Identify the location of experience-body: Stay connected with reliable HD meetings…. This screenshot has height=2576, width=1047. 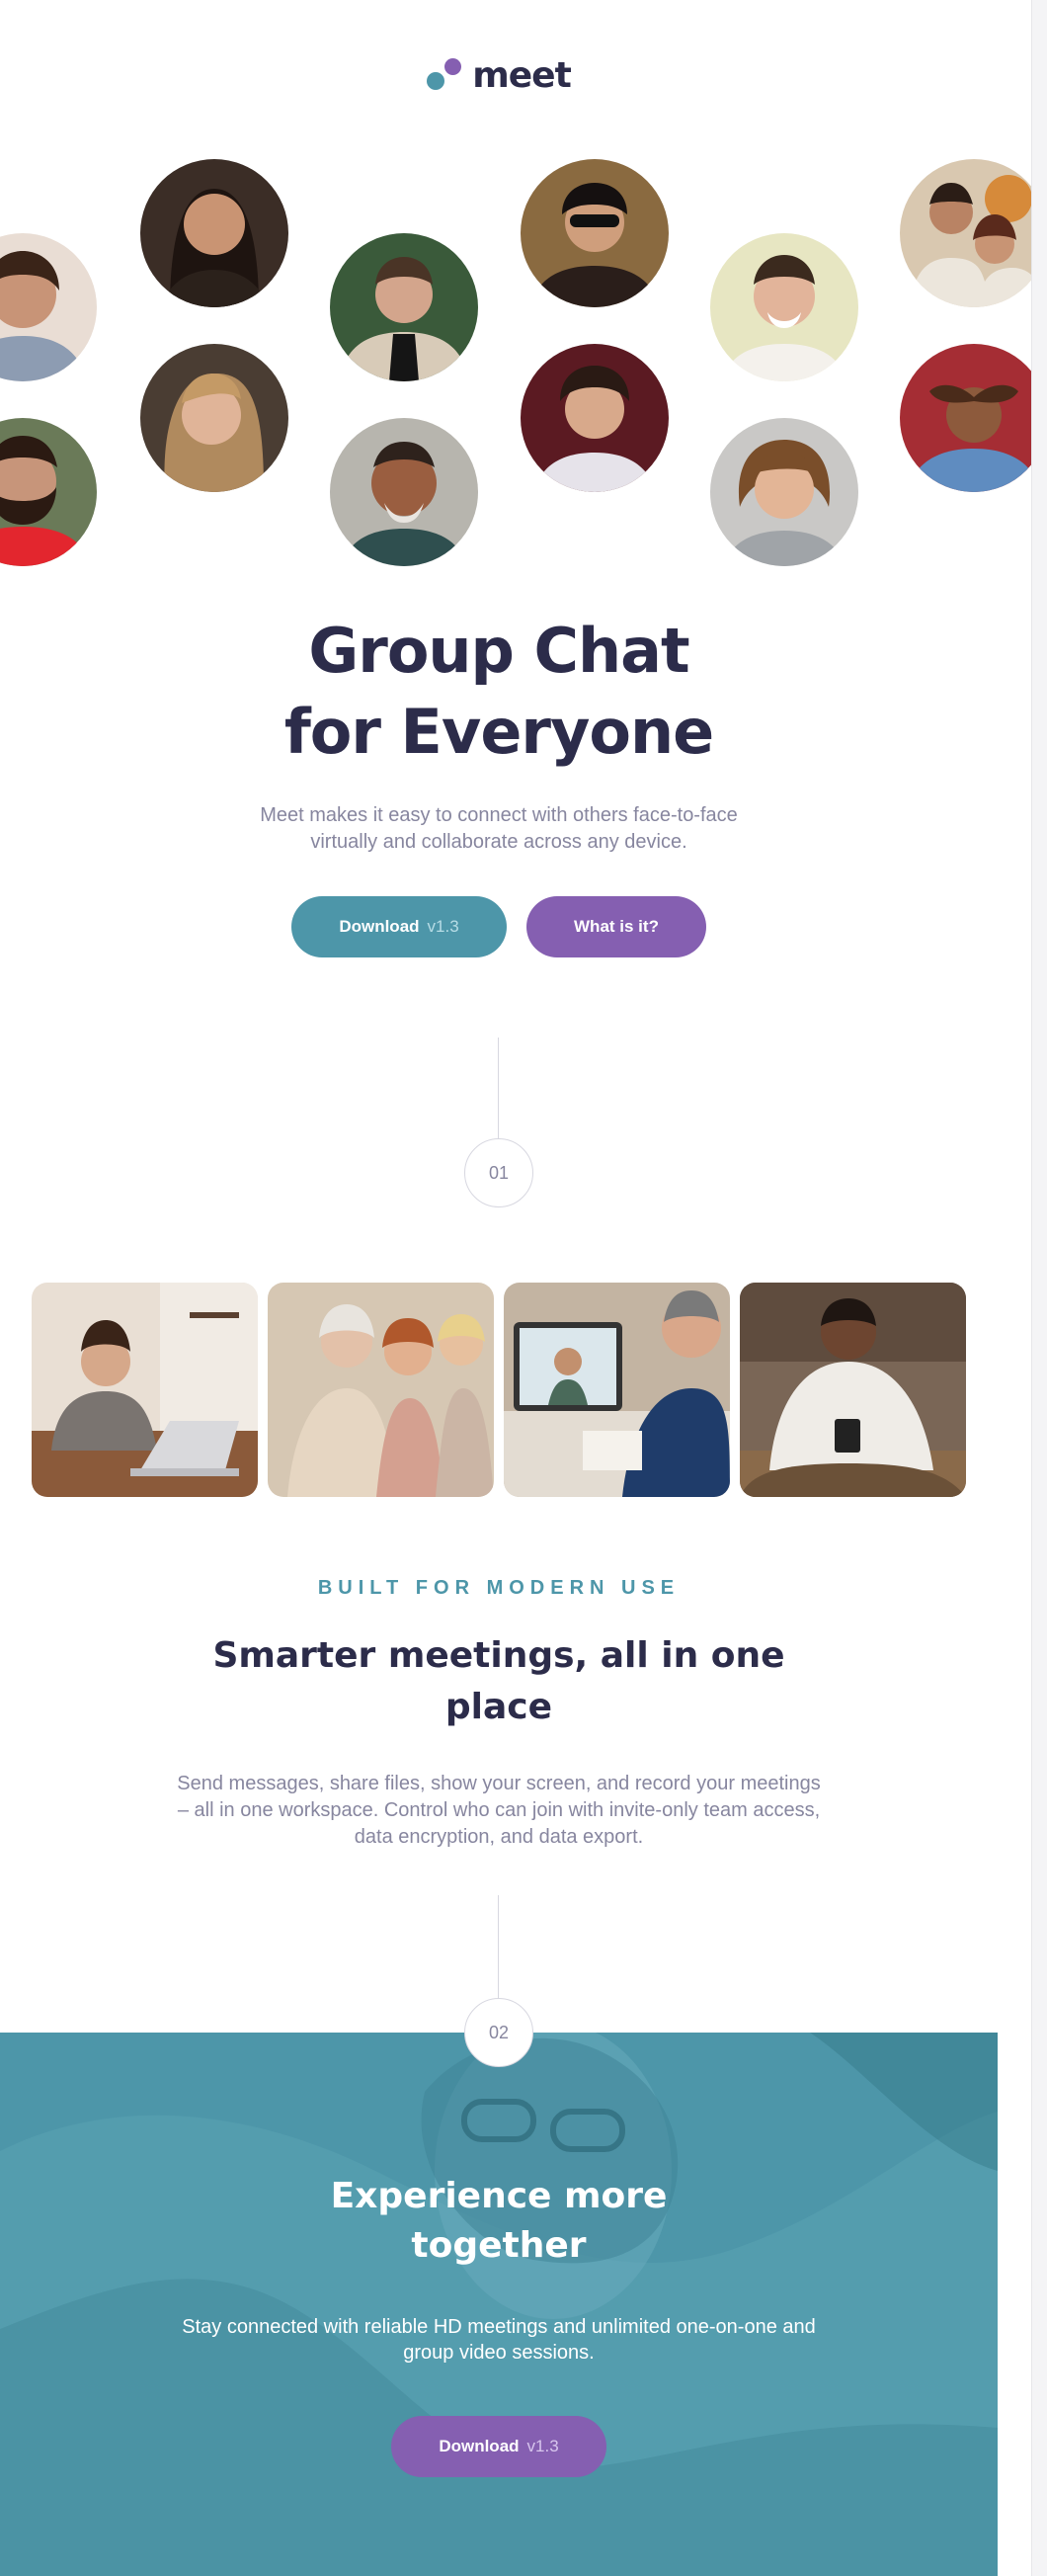
(499, 2340).